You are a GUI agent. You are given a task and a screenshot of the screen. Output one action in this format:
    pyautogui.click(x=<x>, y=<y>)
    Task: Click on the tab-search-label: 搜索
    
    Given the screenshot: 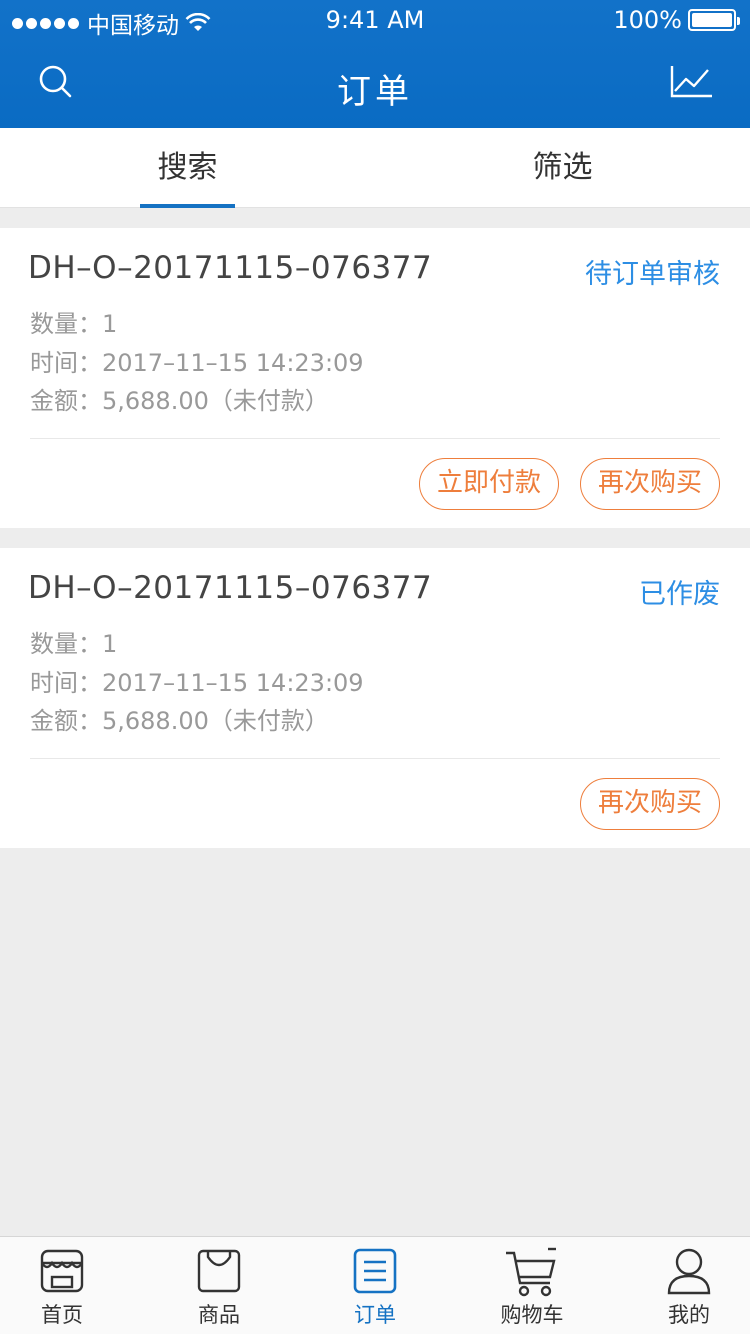 What is the action you would take?
    pyautogui.click(x=187, y=167)
    